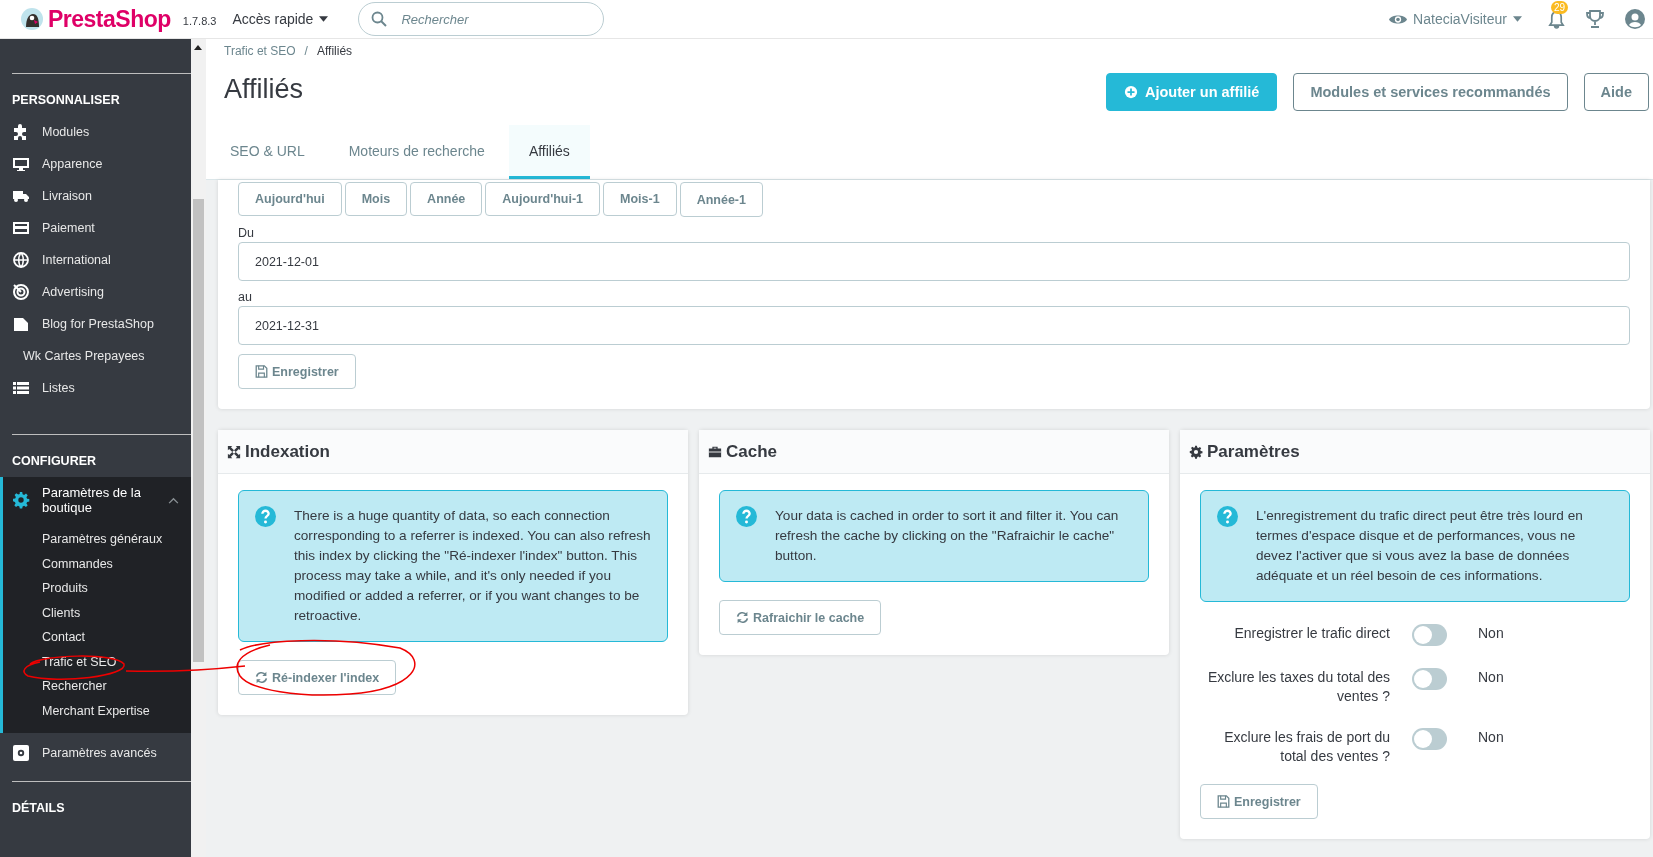 Image resolution: width=1653 pixels, height=857 pixels. Describe the element at coordinates (1398, 19) in the screenshot. I see `eye-icon` at that location.